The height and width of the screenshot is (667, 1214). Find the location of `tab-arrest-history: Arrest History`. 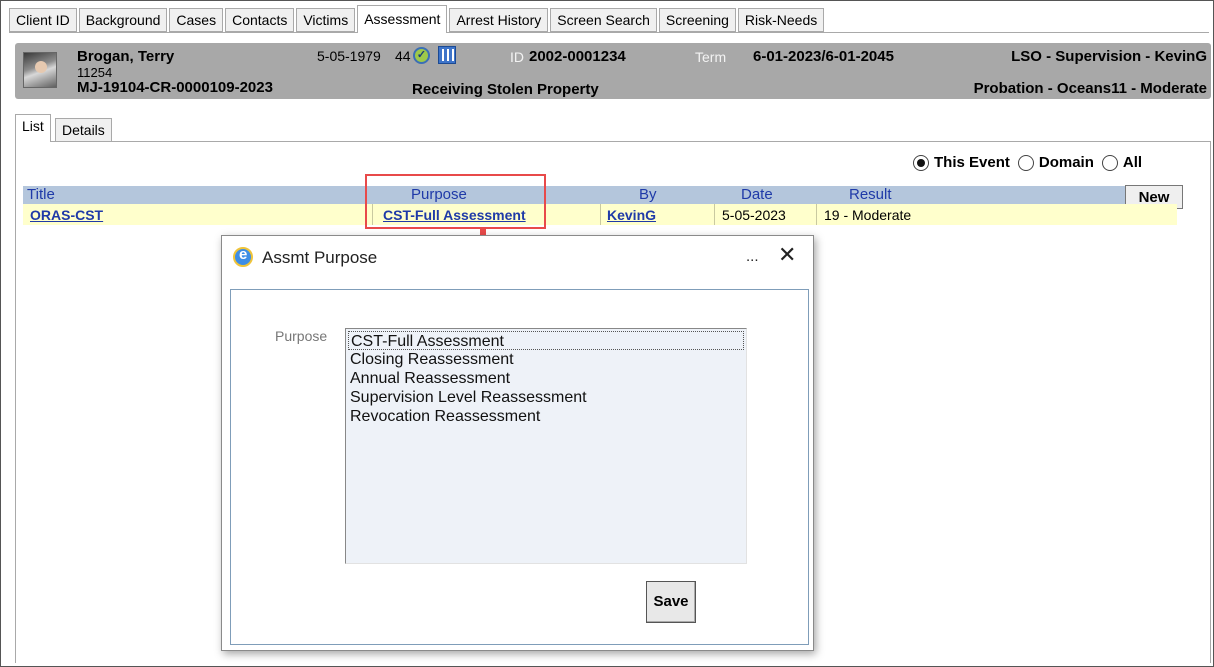

tab-arrest-history: Arrest History is located at coordinates (499, 20).